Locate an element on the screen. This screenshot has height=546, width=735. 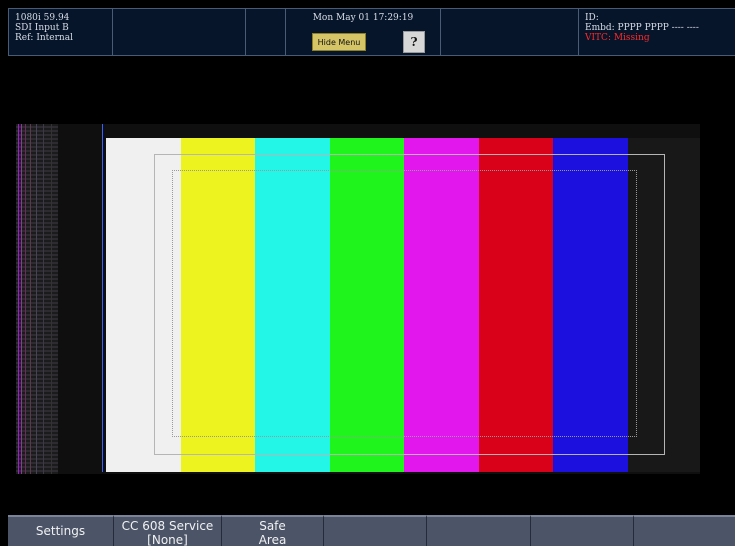
bottom-menu: Settings CC 608 Service [None] Safe Area is located at coordinates (371, 530).